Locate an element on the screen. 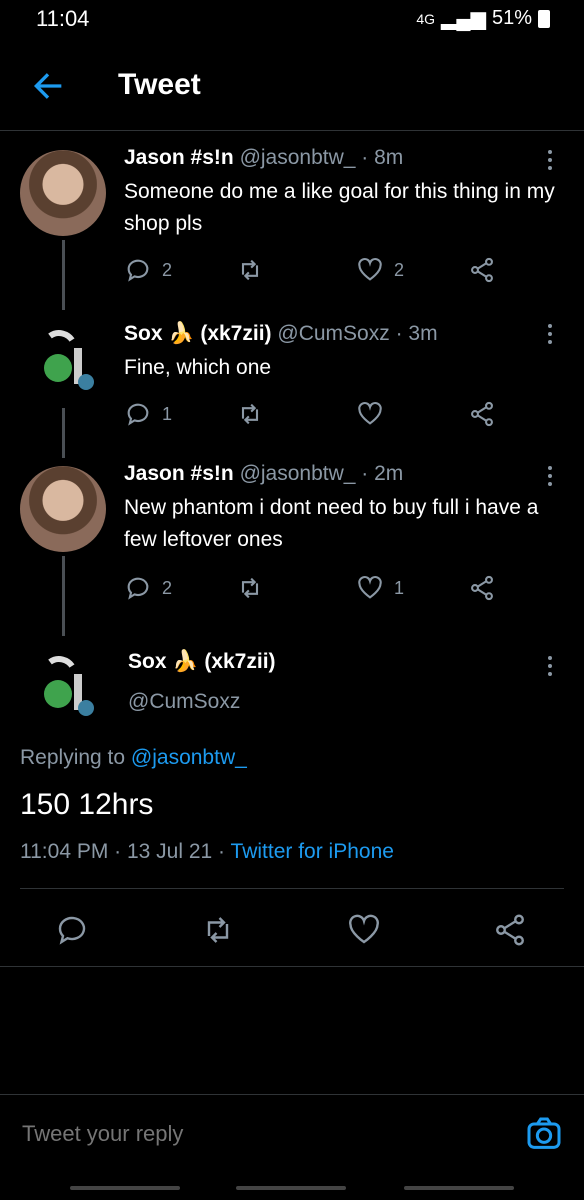  like-count: 1 is located at coordinates (399, 587).